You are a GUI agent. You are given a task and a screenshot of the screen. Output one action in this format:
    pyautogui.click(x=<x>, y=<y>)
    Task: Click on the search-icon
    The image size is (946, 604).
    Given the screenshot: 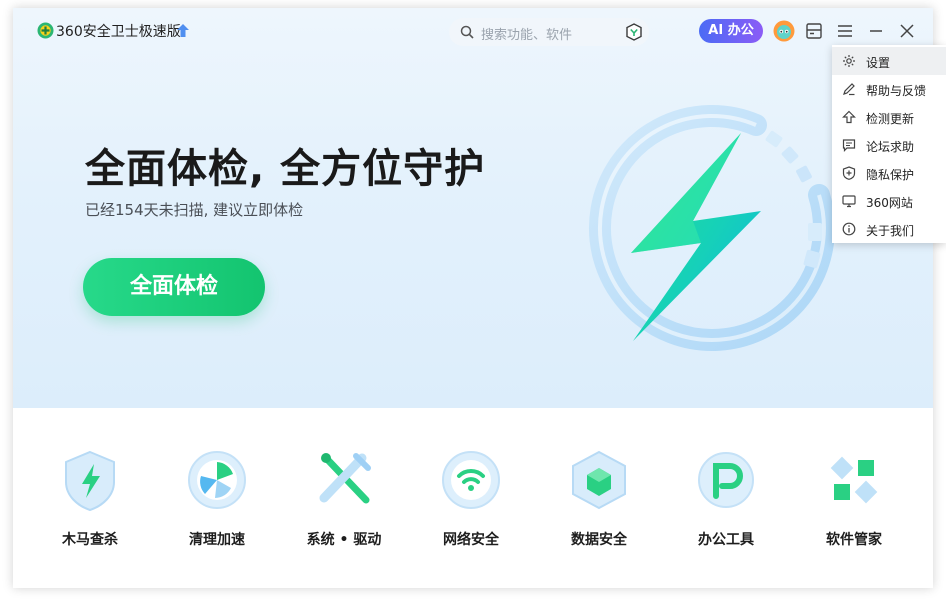 What is the action you would take?
    pyautogui.click(x=467, y=32)
    